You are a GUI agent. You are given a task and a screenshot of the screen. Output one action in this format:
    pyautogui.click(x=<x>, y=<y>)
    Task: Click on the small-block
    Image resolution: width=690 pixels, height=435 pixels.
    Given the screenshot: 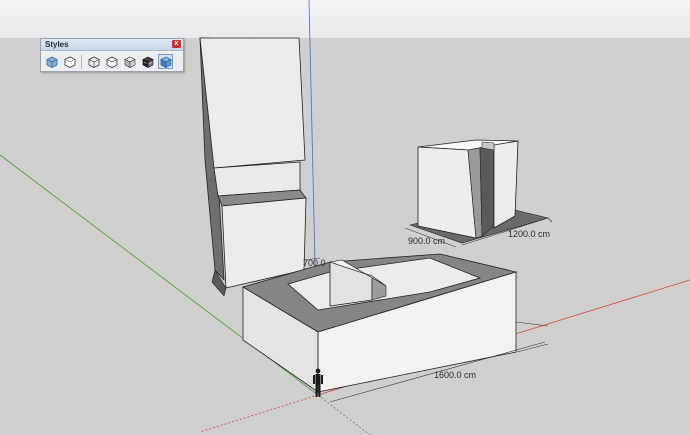 What is the action you would take?
    pyautogui.click(x=479, y=191)
    